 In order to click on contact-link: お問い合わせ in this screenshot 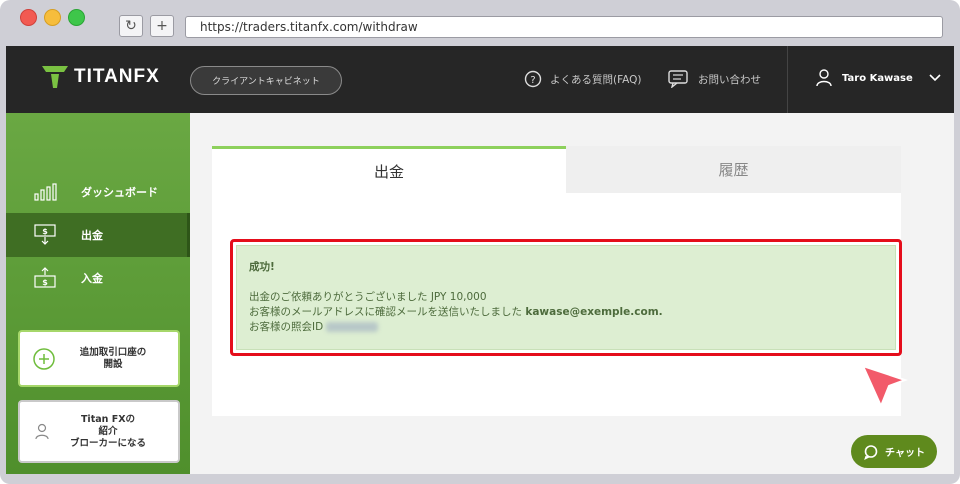, I will do `click(714, 79)`.